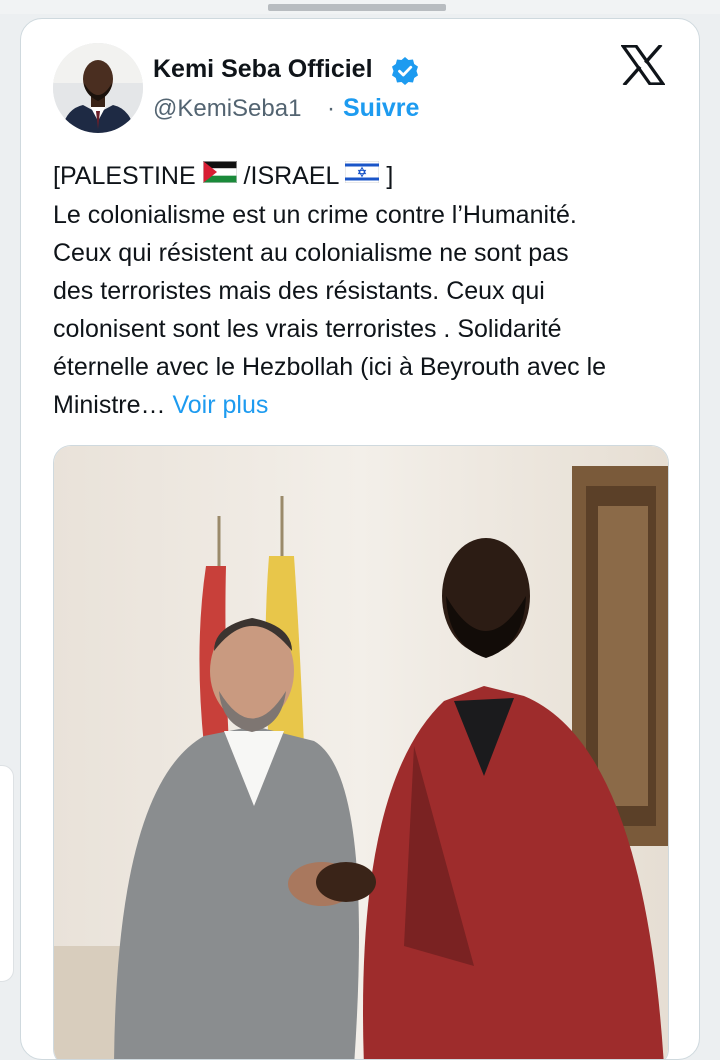 The image size is (720, 1060). What do you see at coordinates (227, 109) in the screenshot?
I see `author-handle: @KemiSeba1` at bounding box center [227, 109].